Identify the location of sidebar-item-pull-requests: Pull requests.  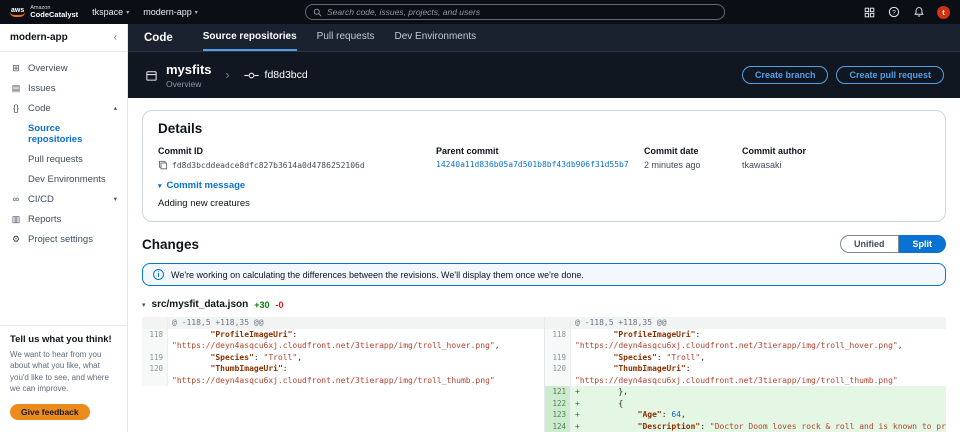
(63, 159).